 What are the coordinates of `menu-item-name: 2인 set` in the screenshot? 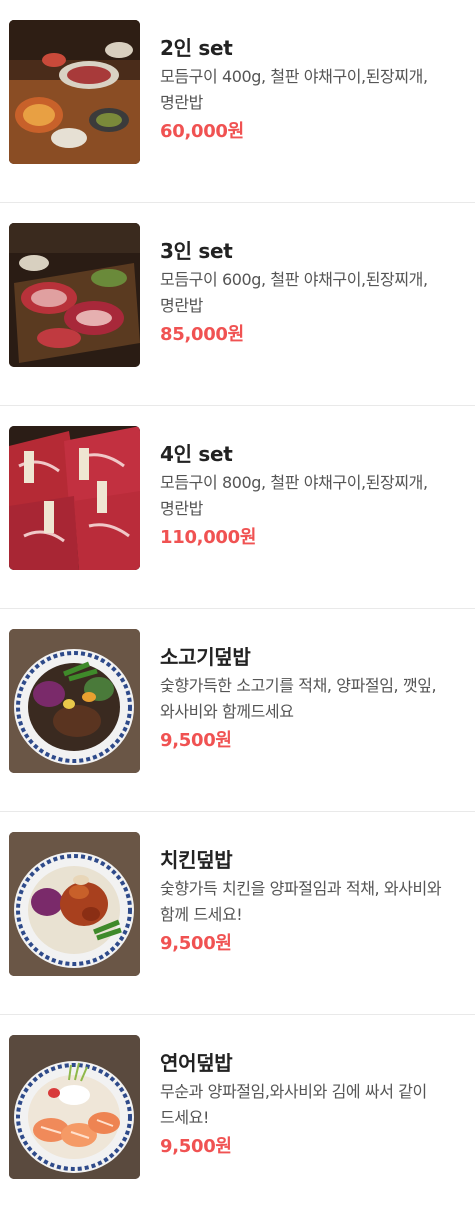 It's located at (196, 48).